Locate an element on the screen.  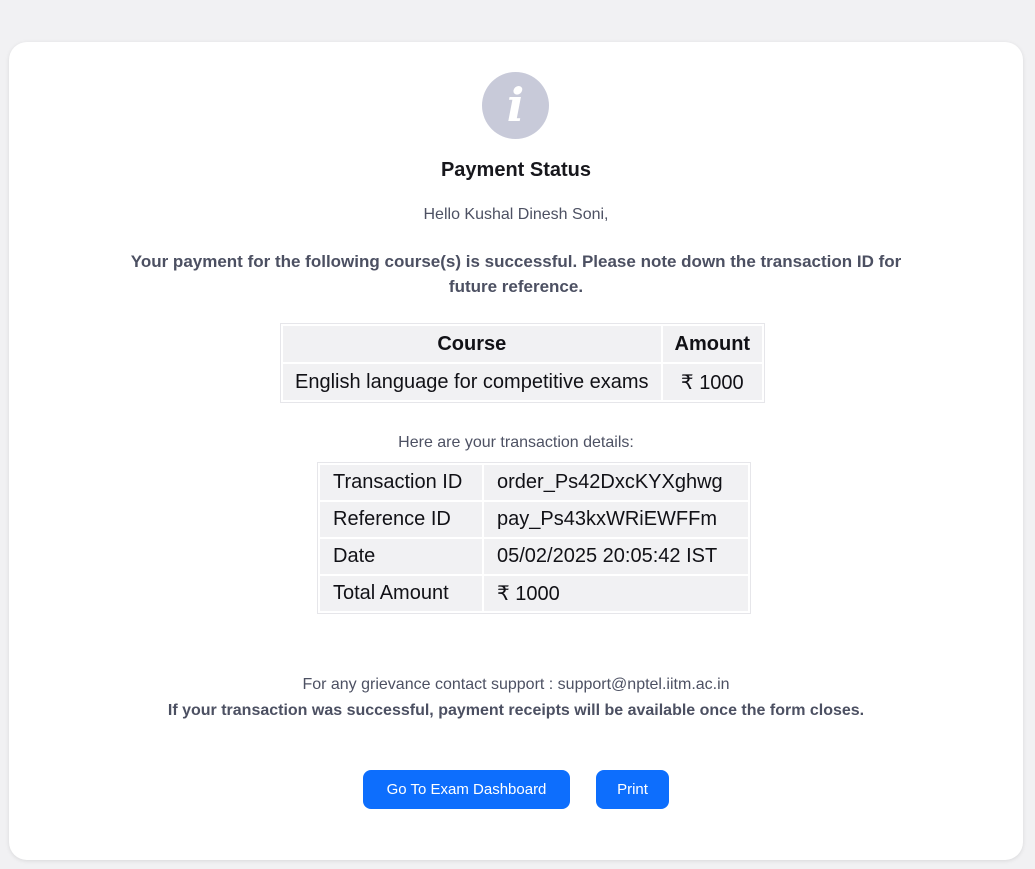
table-row: Total Amount ₹ 1000 is located at coordinates (534, 593).